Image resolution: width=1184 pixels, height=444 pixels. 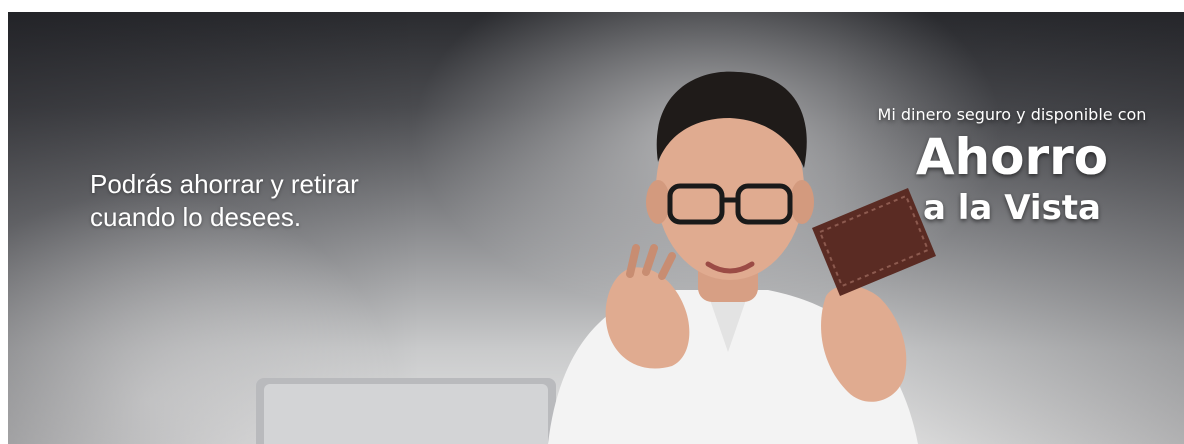 What do you see at coordinates (1012, 157) in the screenshot?
I see `product-name-ahorro: Ahorro` at bounding box center [1012, 157].